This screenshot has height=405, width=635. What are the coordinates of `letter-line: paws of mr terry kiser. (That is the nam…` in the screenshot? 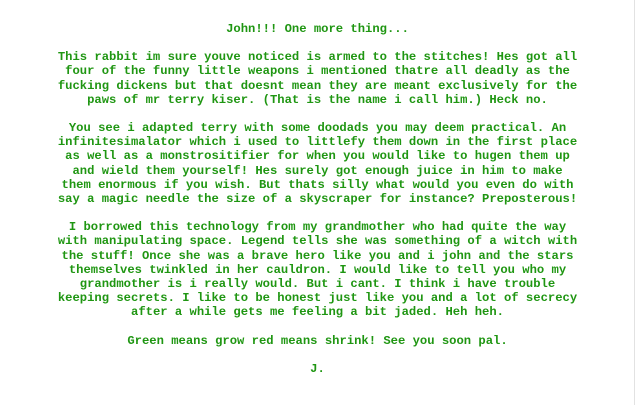 It's located at (317, 99).